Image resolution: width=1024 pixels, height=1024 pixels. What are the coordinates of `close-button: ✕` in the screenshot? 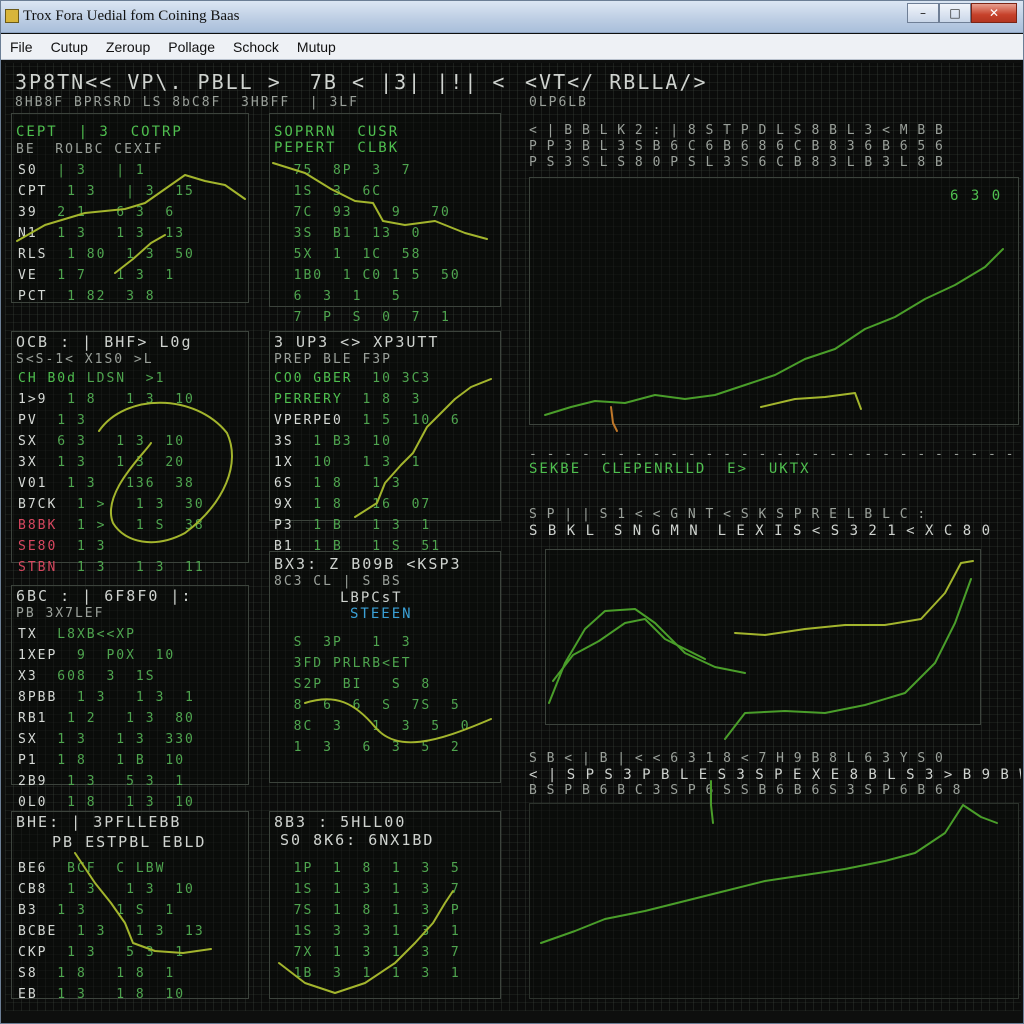 It's located at (994, 13).